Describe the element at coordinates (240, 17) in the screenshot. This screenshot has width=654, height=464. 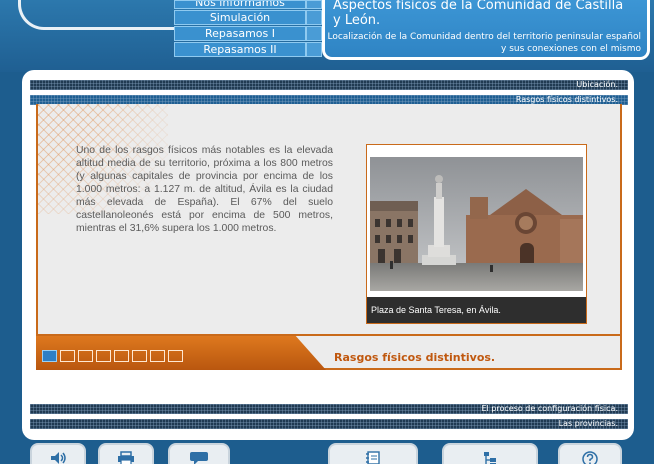
I see `nav-item-simulacion: Simulación` at that location.